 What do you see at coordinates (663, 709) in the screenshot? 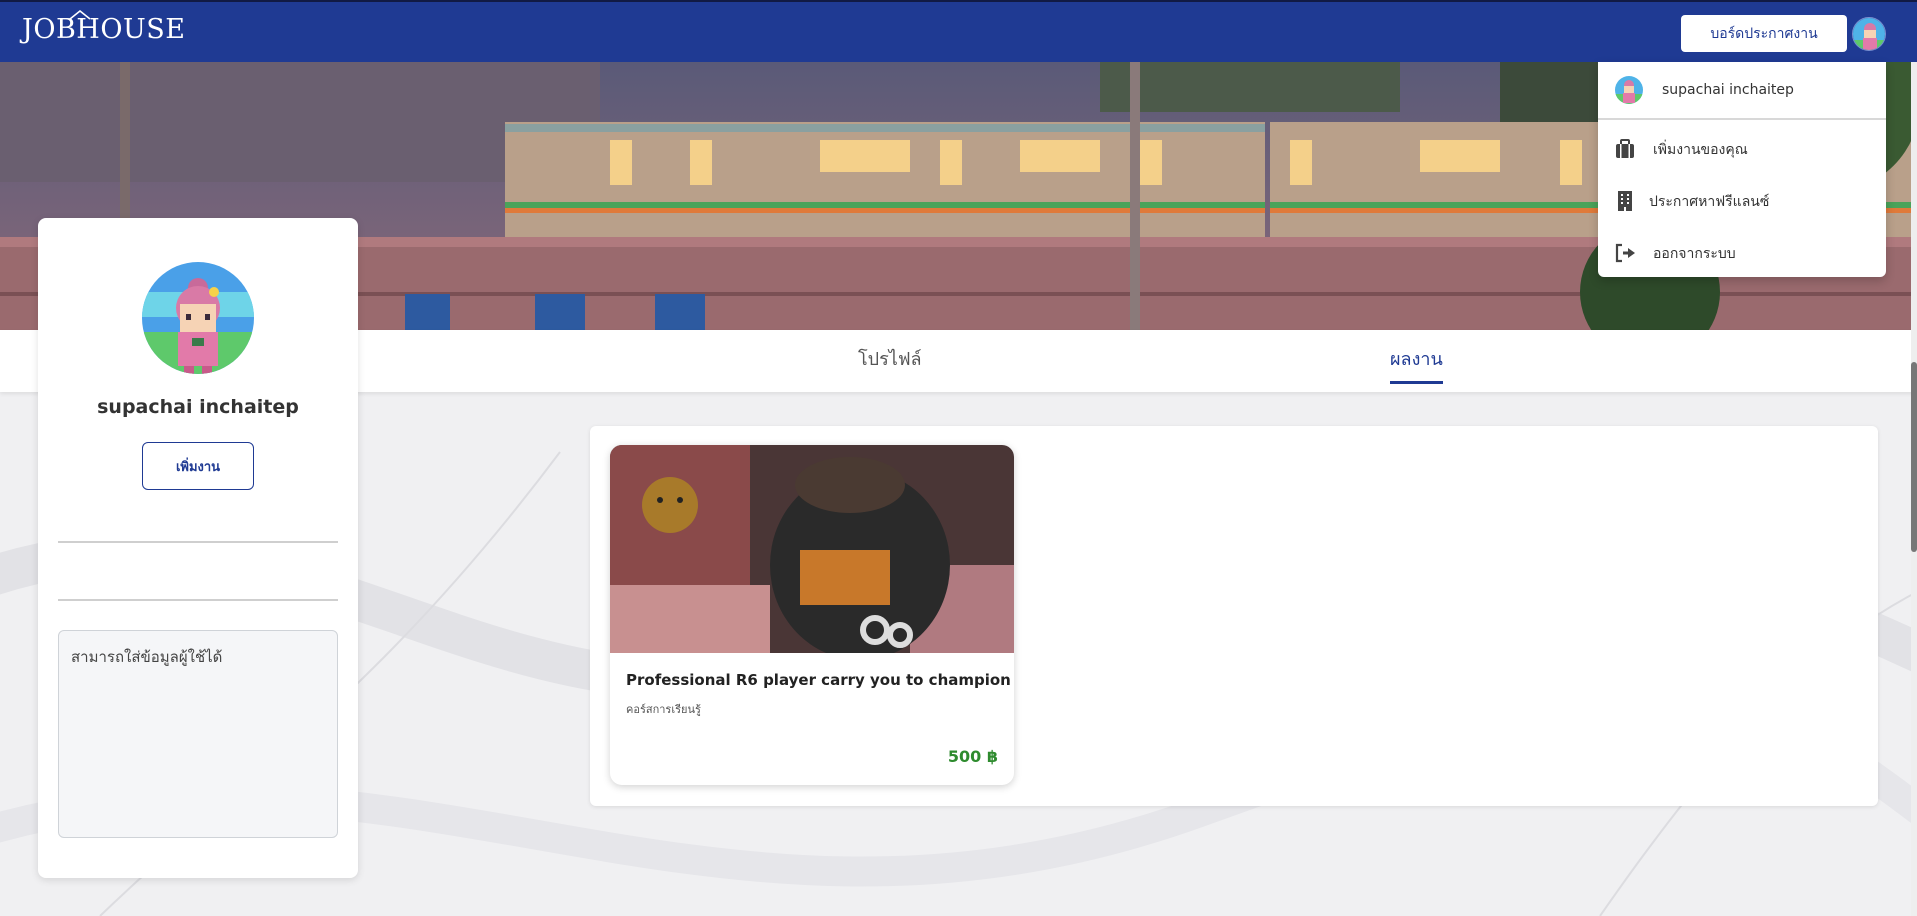
I see `work-category: คอร์สการเรียนรู้` at bounding box center [663, 709].